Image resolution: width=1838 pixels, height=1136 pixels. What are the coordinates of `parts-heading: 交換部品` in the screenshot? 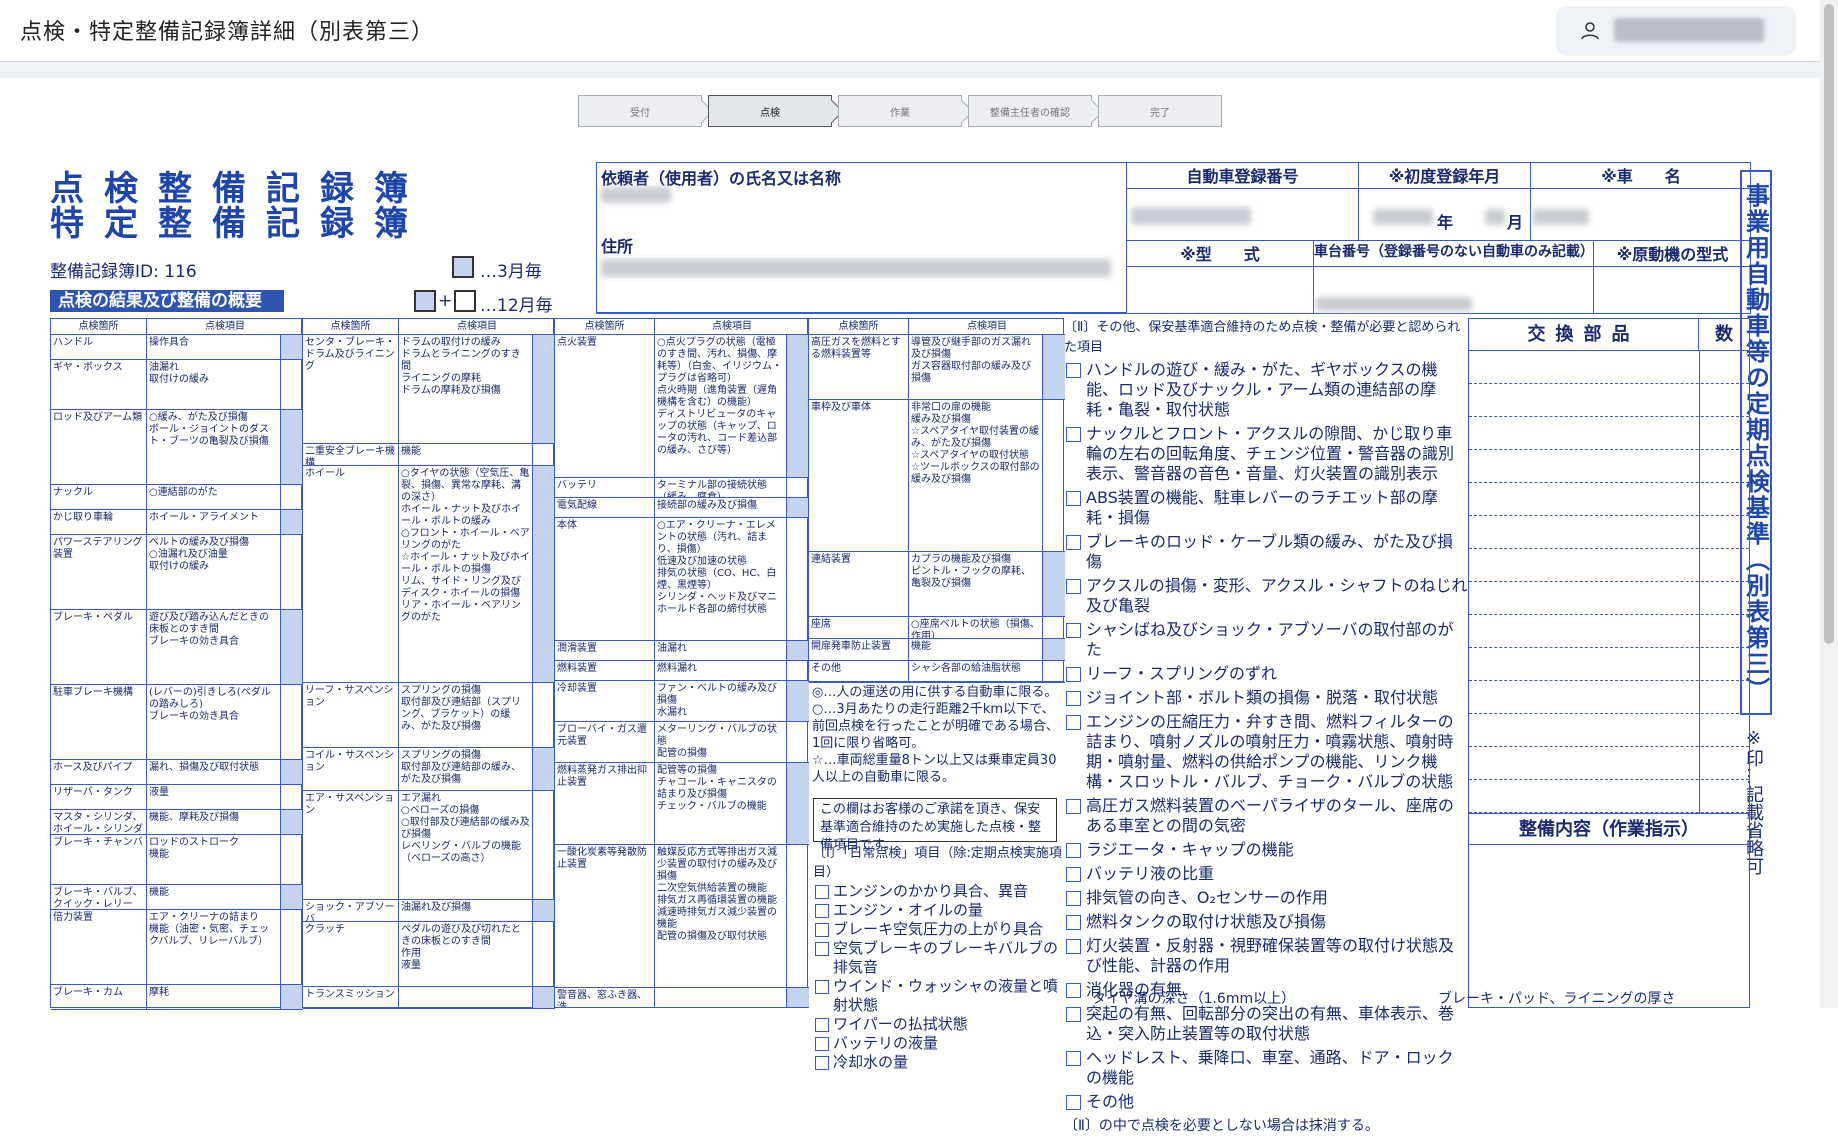 It's located at (1584, 335).